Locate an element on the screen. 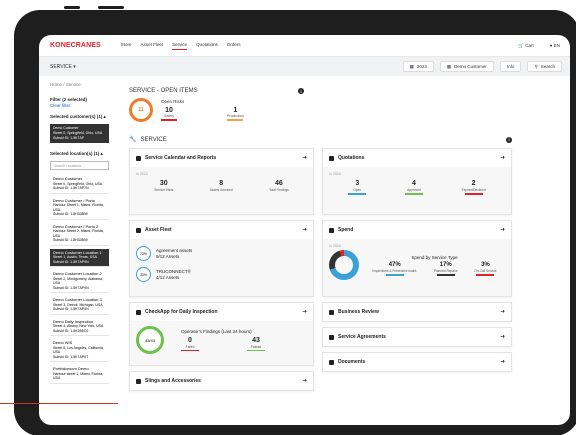 This screenshot has height=435, width=576. year-label: 2024 is located at coordinates (421, 66).